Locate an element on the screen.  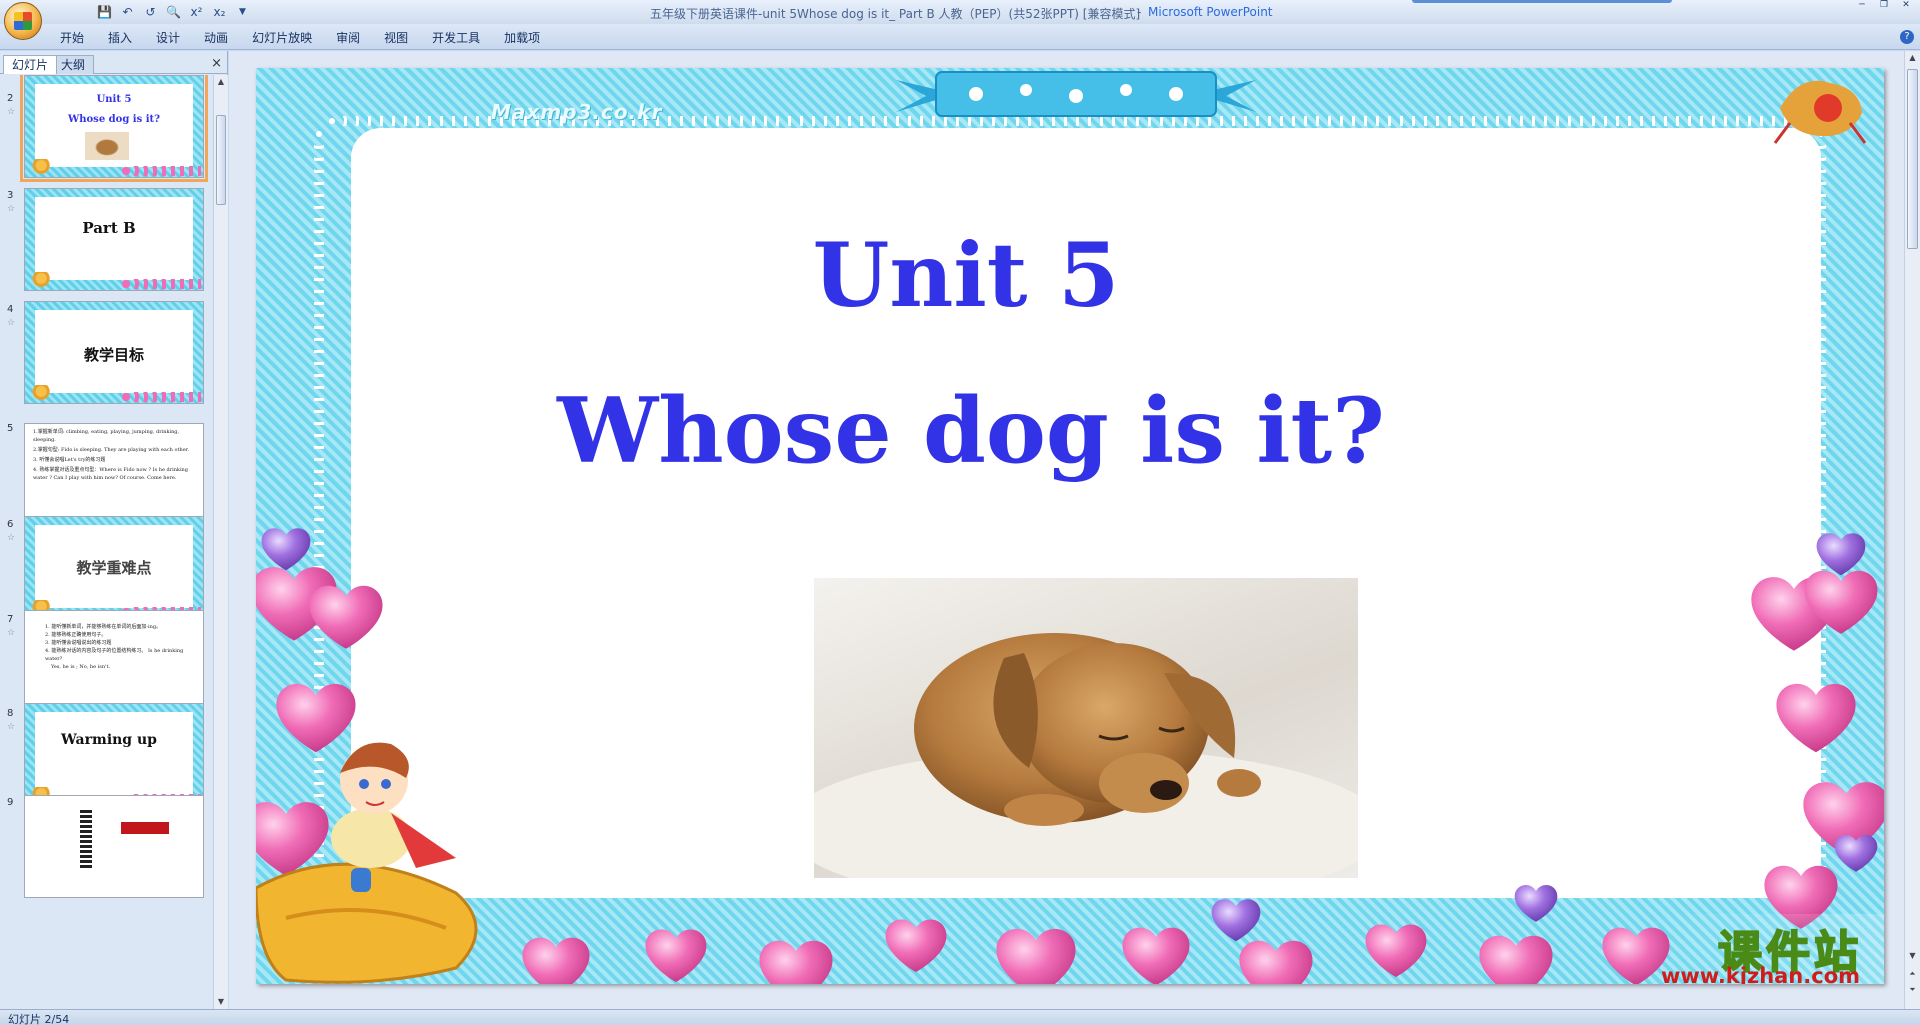
pane-close-icon: × is located at coordinates (216, 64).